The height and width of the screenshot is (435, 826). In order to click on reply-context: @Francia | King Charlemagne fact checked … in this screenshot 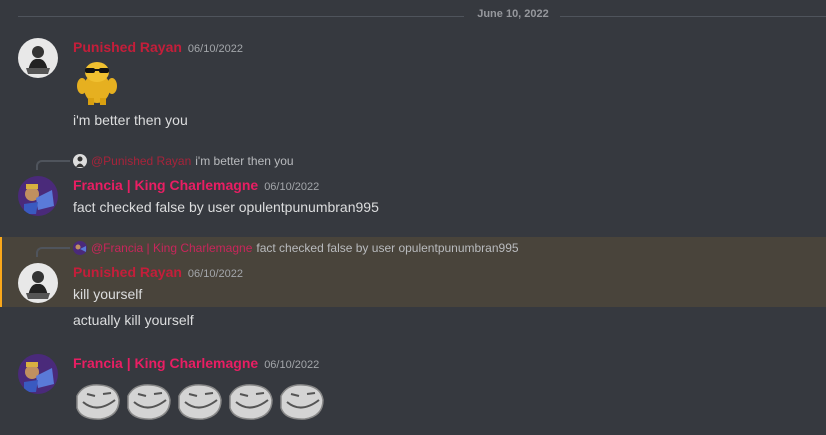, I will do `click(296, 248)`.